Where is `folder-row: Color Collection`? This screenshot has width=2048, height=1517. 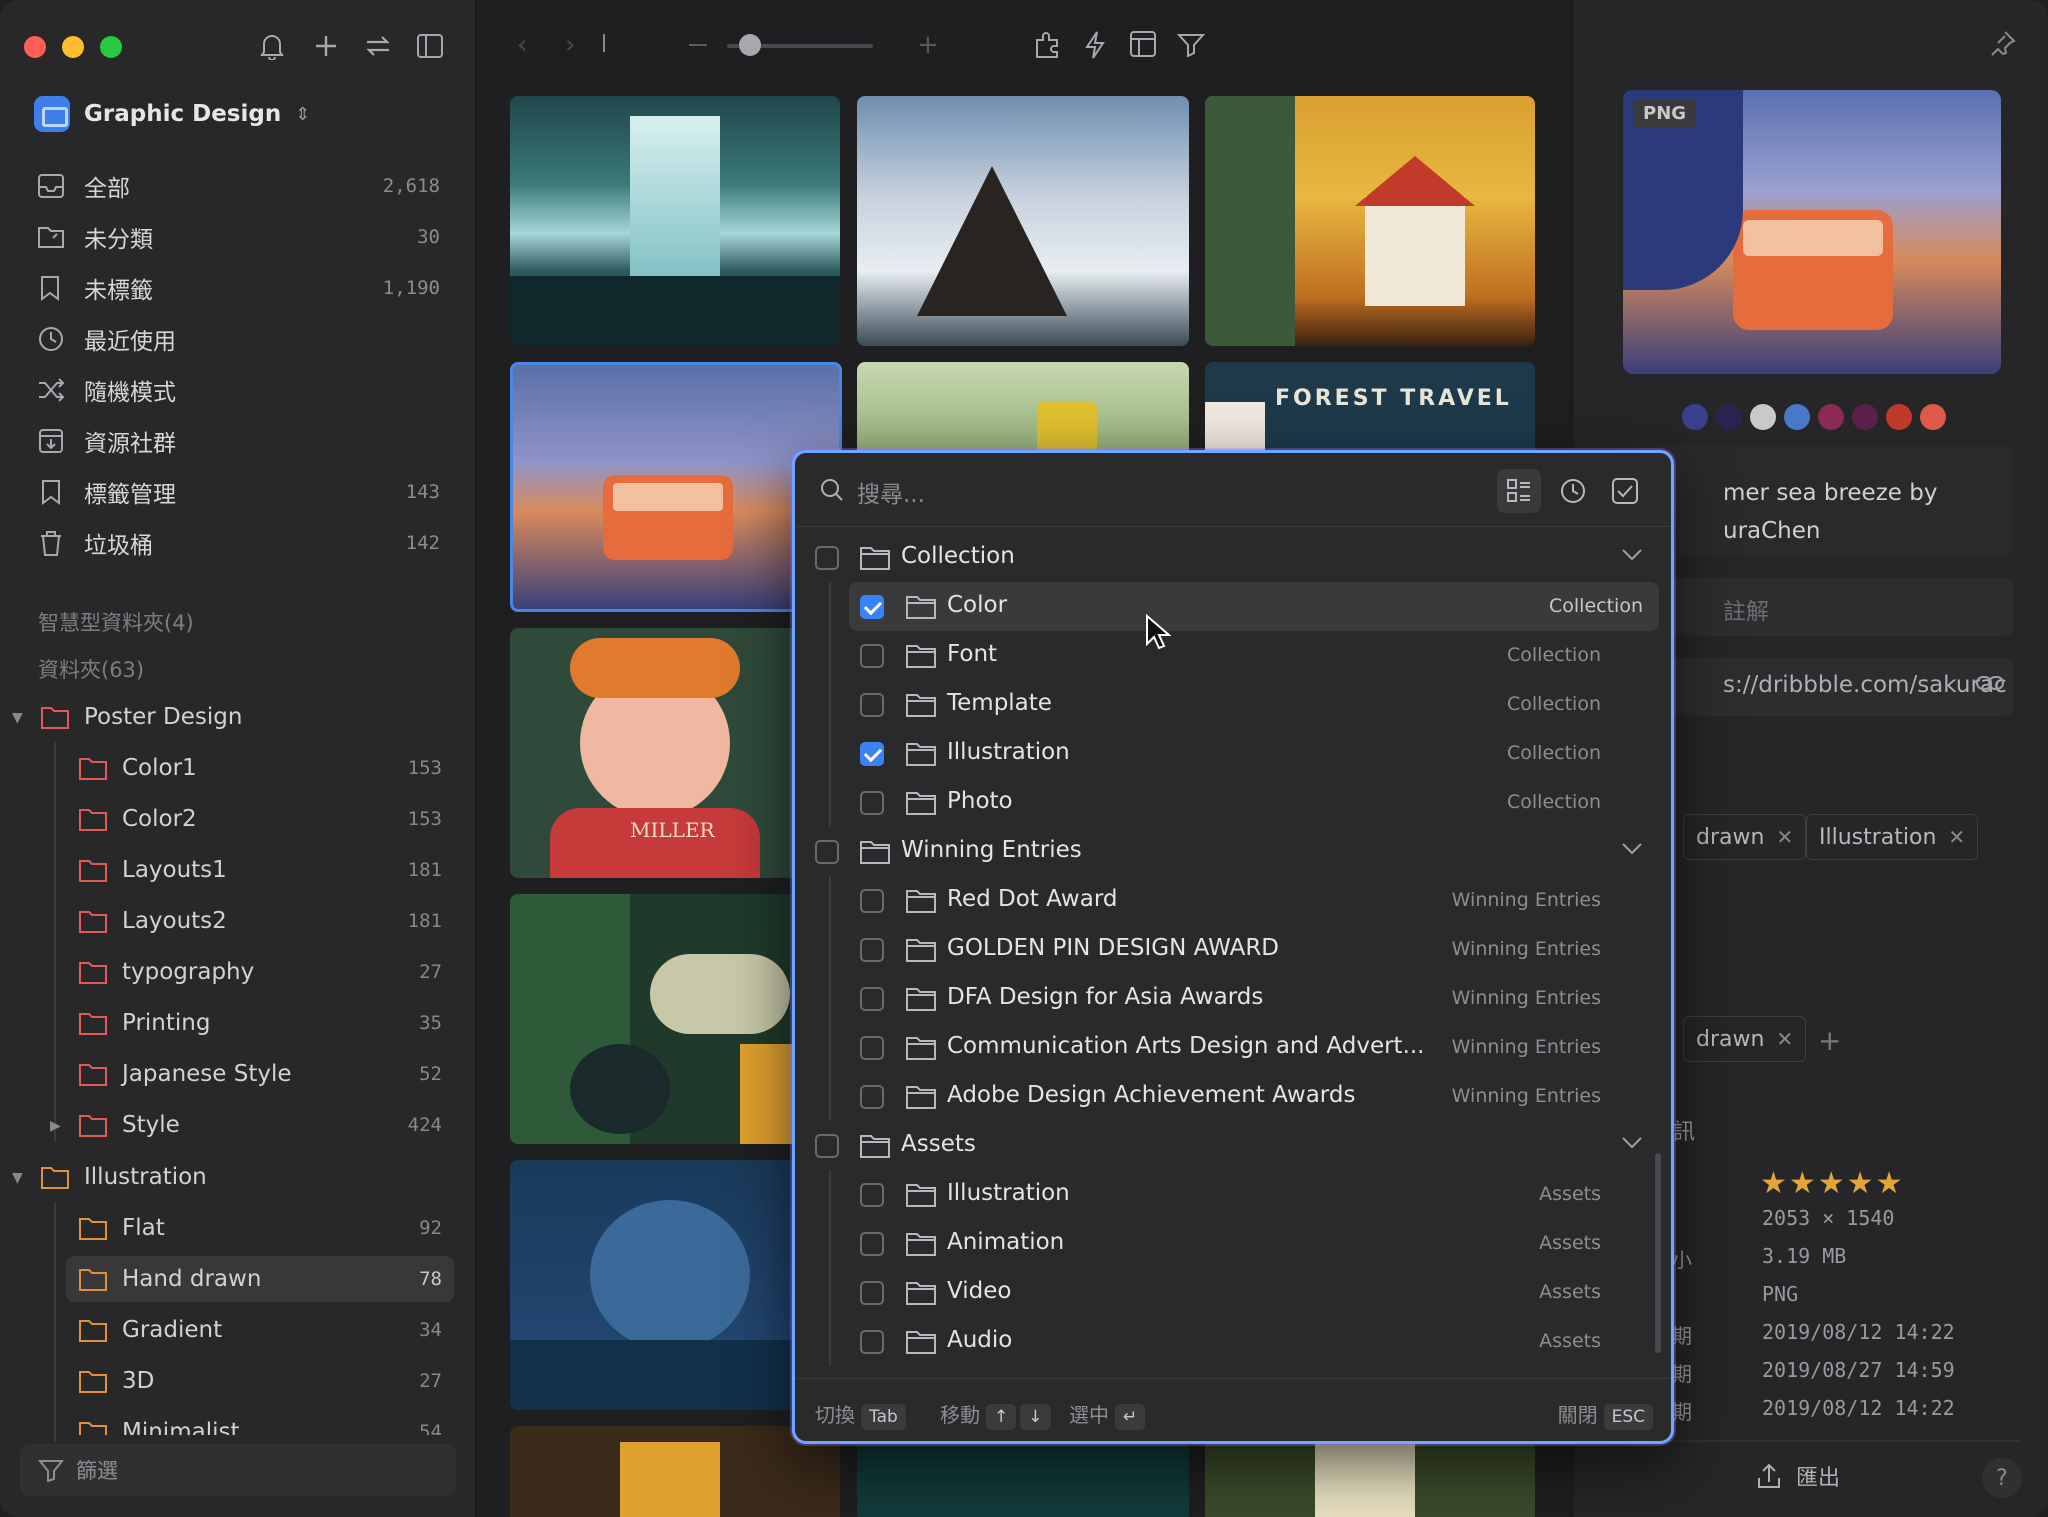 folder-row: Color Collection is located at coordinates (1254, 606).